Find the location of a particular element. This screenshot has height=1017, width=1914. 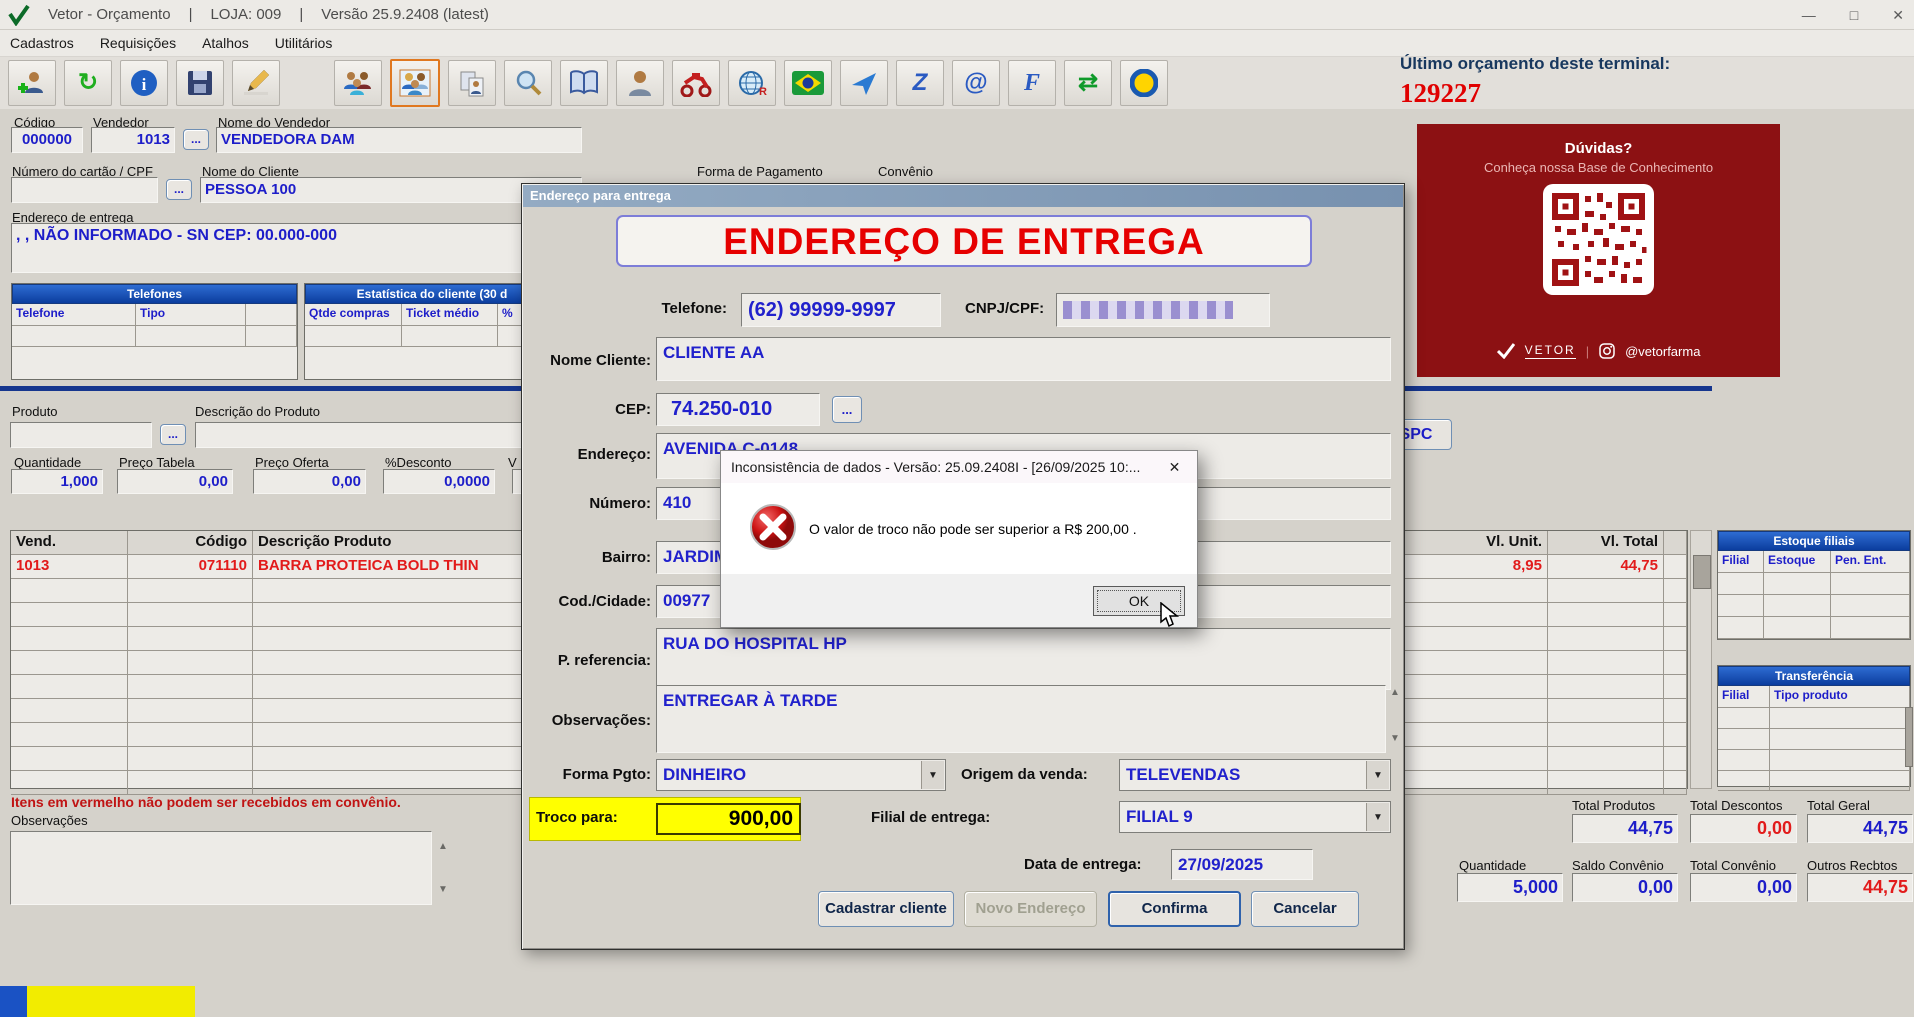

observacoes-textarea is located at coordinates (221, 868).